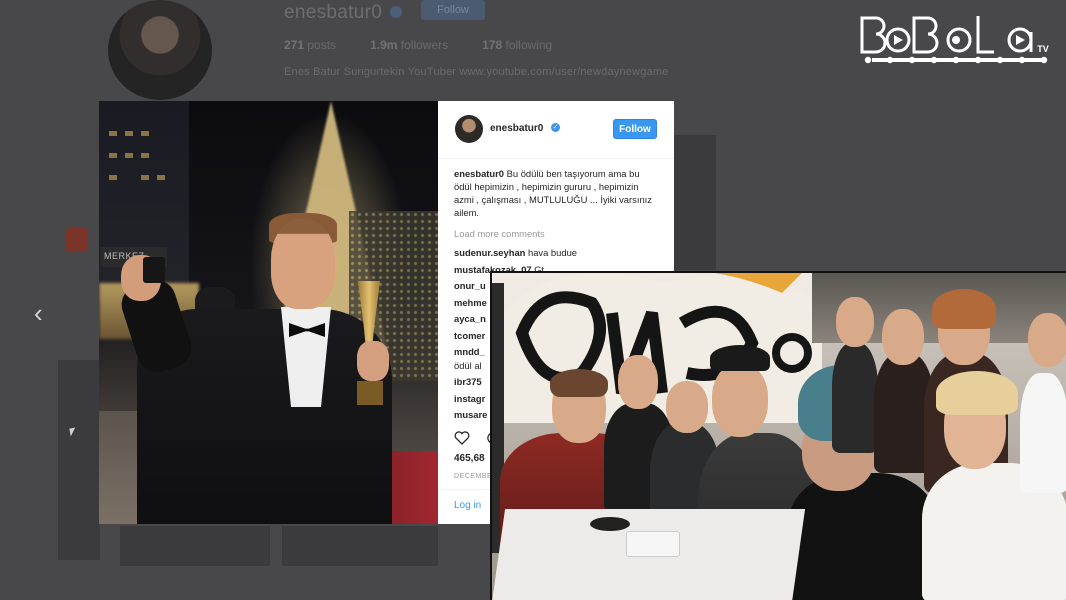 The image size is (1066, 600). I want to click on likes-count: 465,68, so click(469, 458).